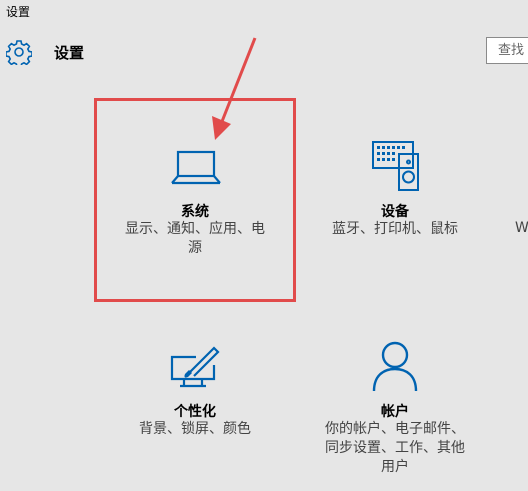 This screenshot has height=491, width=528. Describe the element at coordinates (395, 212) in the screenshot. I see `tile-devices-name: 设备` at that location.